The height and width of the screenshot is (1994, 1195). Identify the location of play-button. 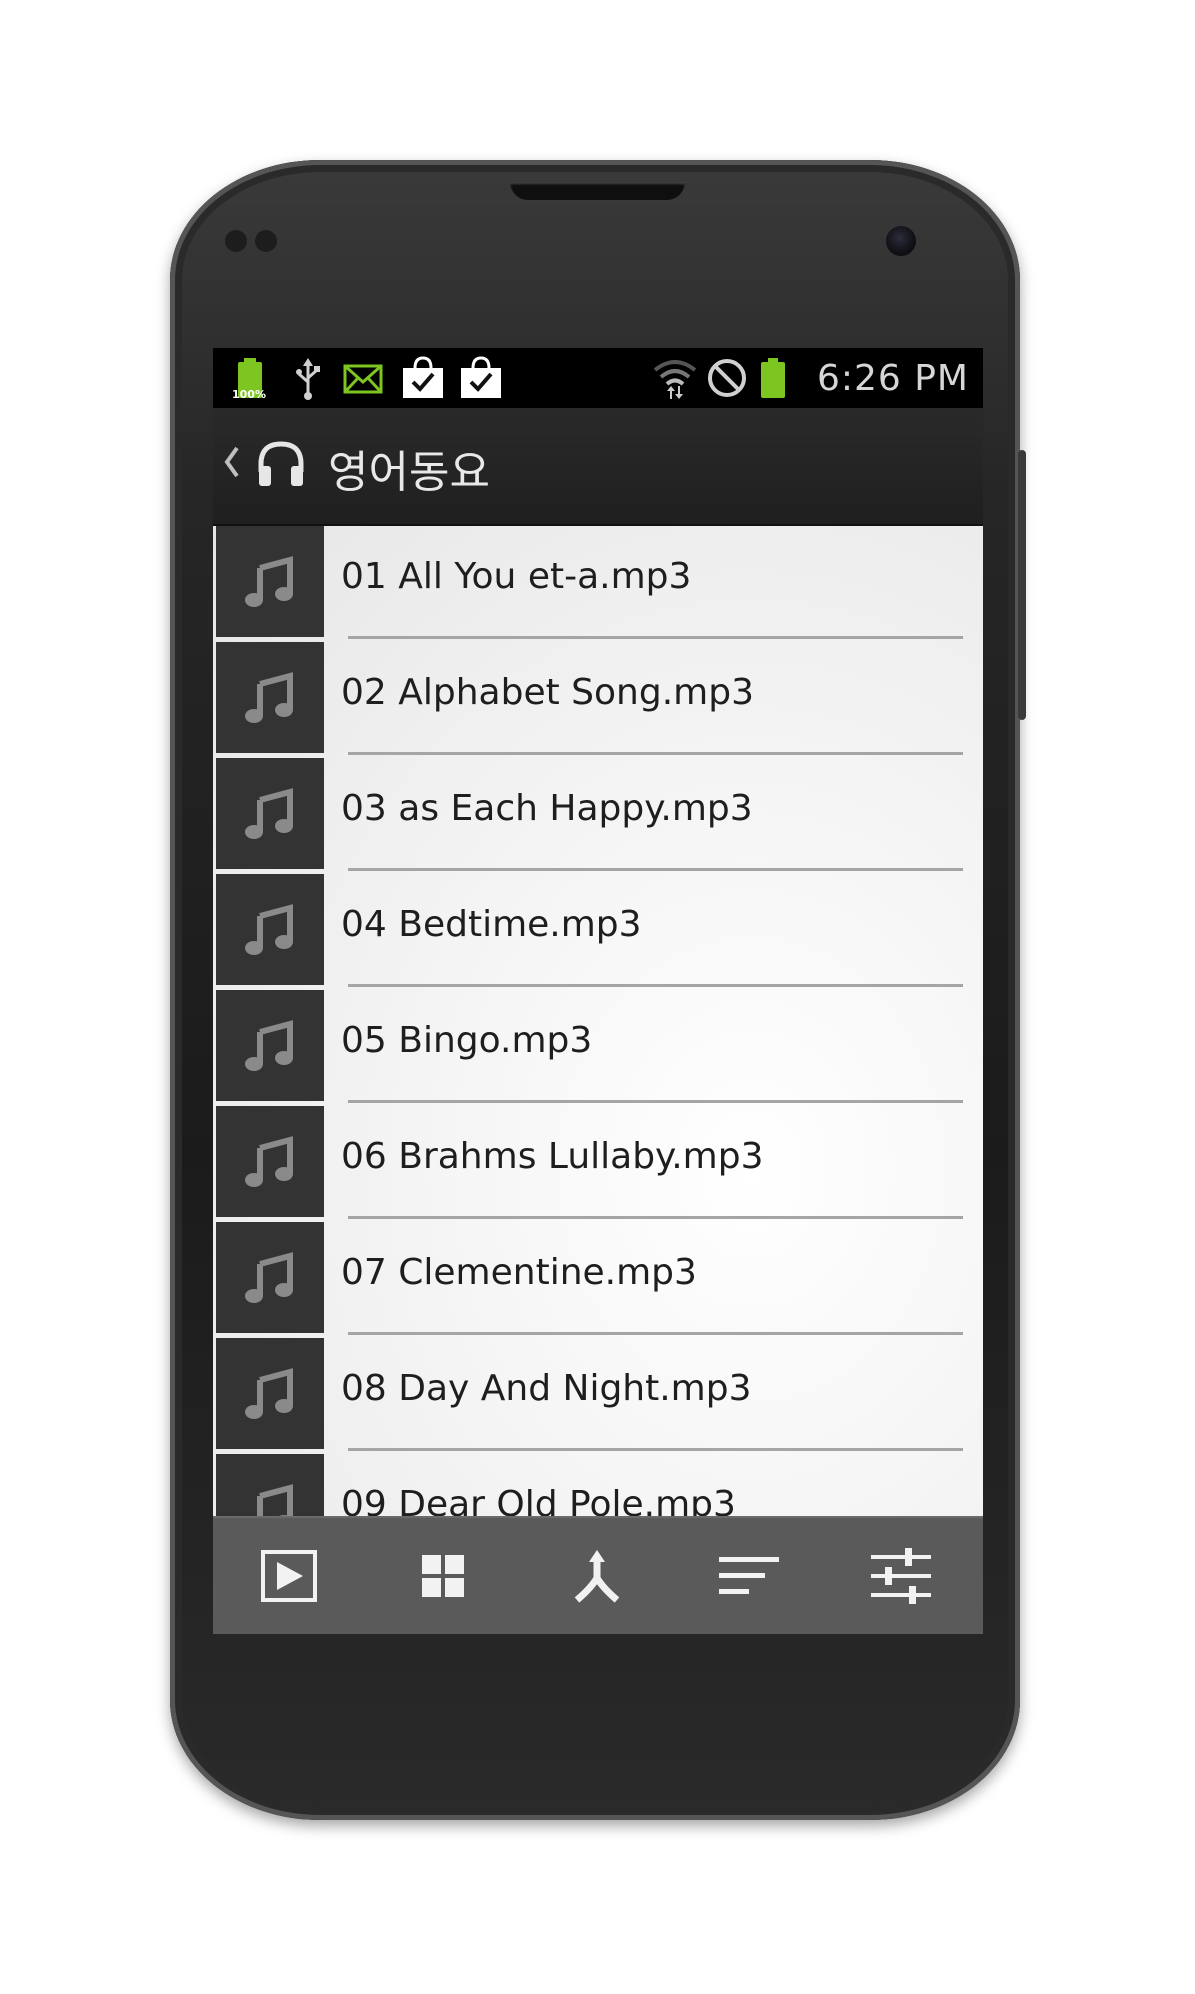
(289, 1576).